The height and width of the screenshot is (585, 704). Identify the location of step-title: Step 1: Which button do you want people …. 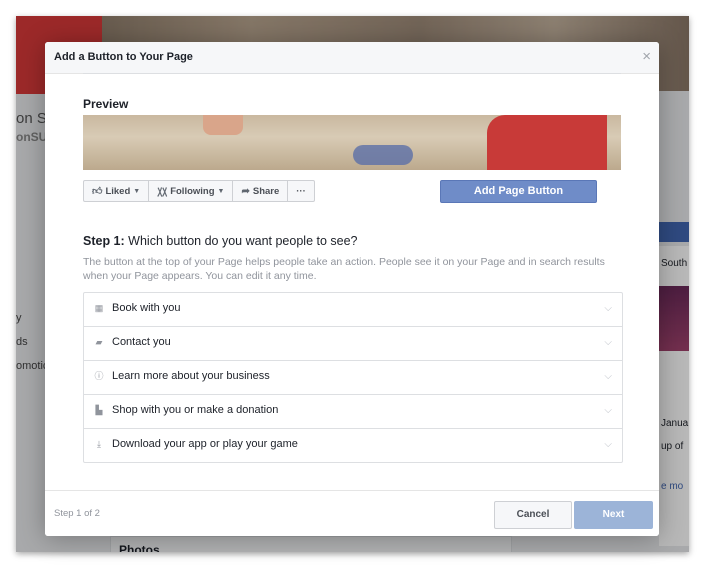
(220, 241).